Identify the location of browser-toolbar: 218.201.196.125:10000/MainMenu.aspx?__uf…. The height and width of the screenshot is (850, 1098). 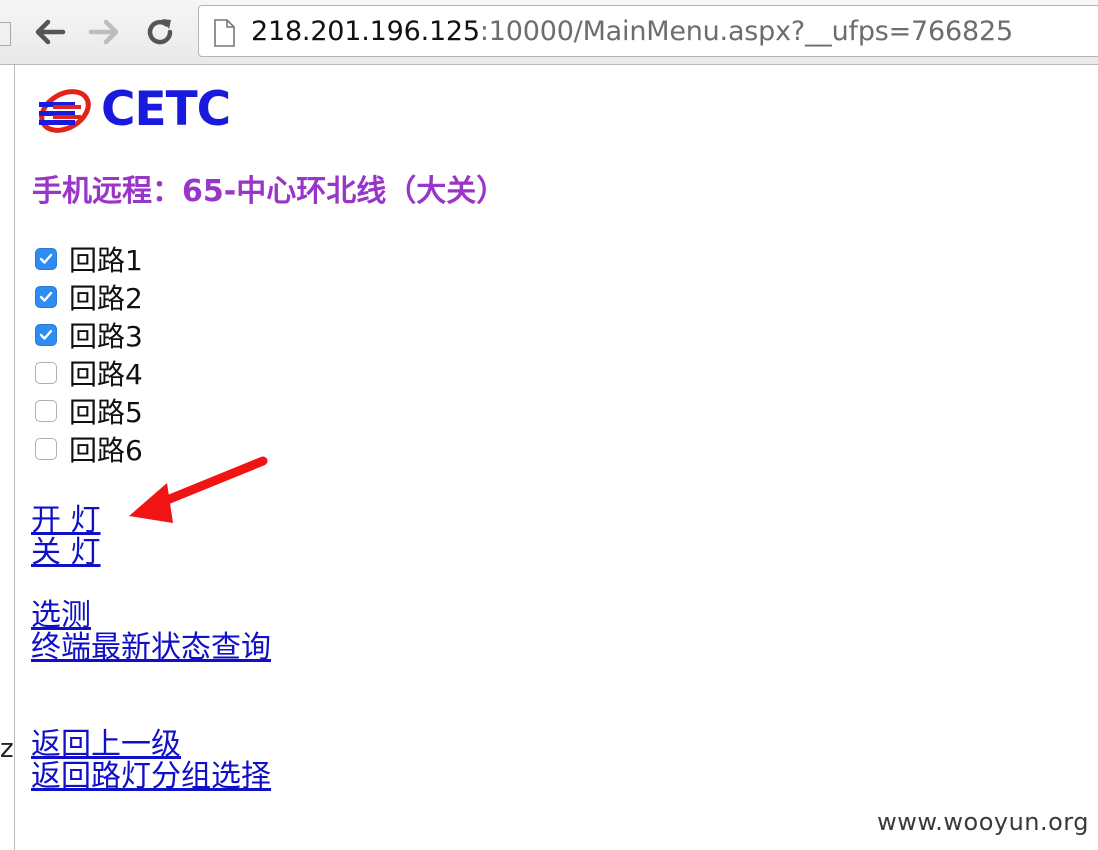
(549, 32).